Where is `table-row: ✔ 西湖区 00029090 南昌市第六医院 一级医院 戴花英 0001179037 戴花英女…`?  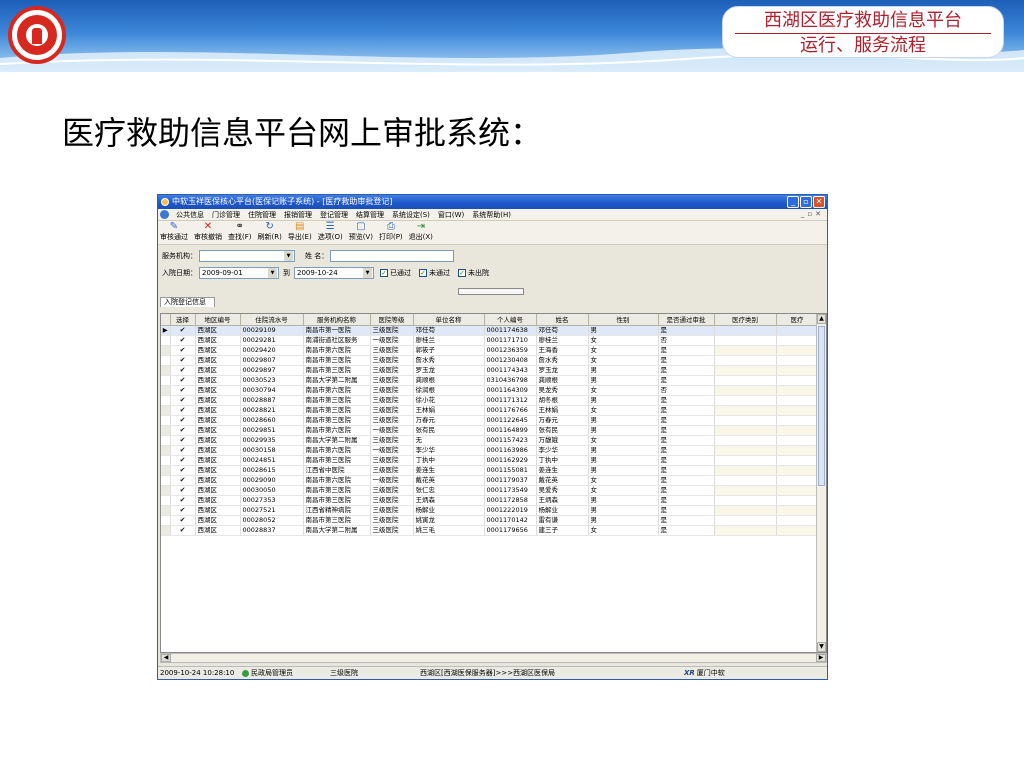
table-row: ✔ 西湖区 00029090 南昌市第六医院 一级医院 戴花英 0001179037 戴花英女… is located at coordinates (490, 480).